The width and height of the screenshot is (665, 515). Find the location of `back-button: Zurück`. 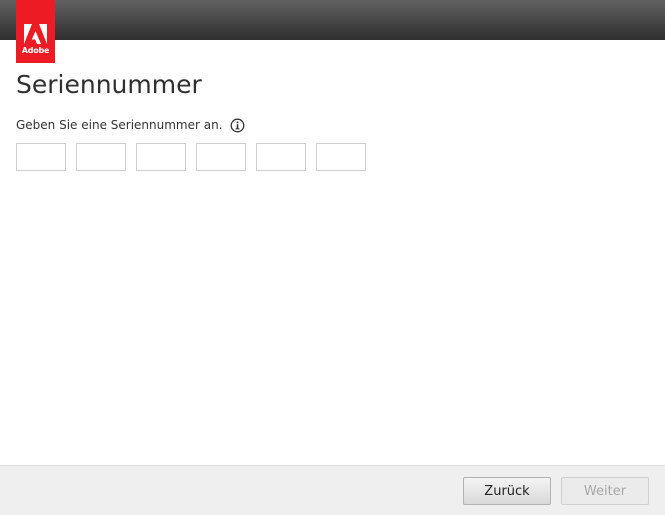

back-button: Zurück is located at coordinates (507, 491).